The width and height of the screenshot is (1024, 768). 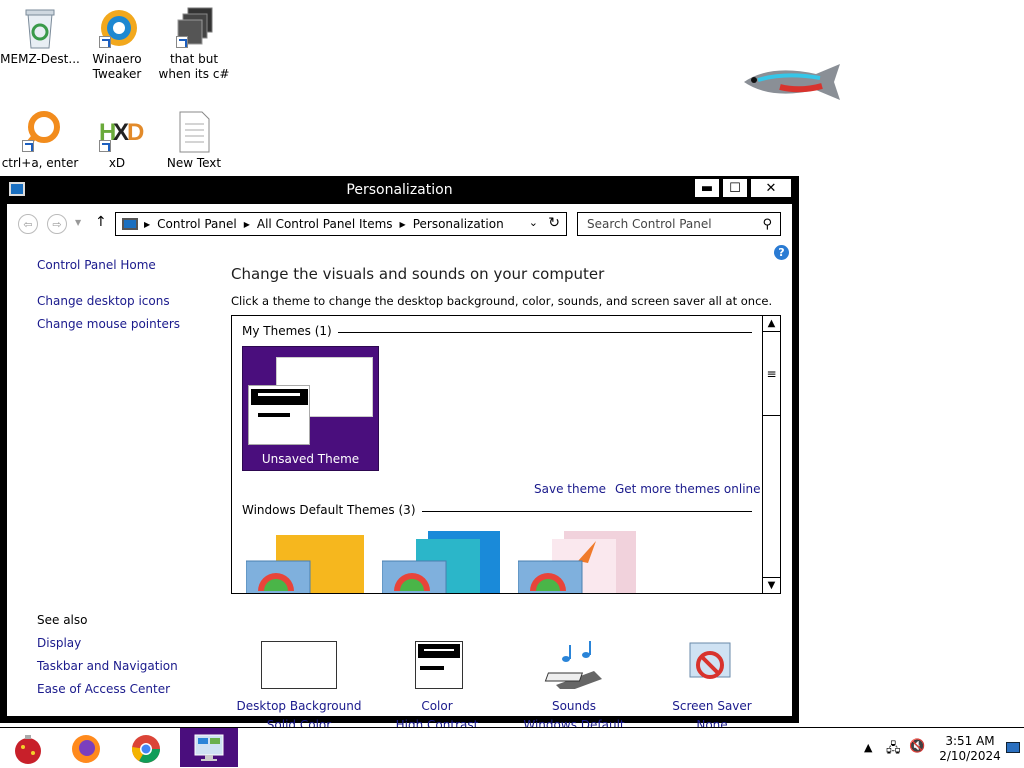 What do you see at coordinates (767, 224) in the screenshot?
I see `search-icon: ⚲` at bounding box center [767, 224].